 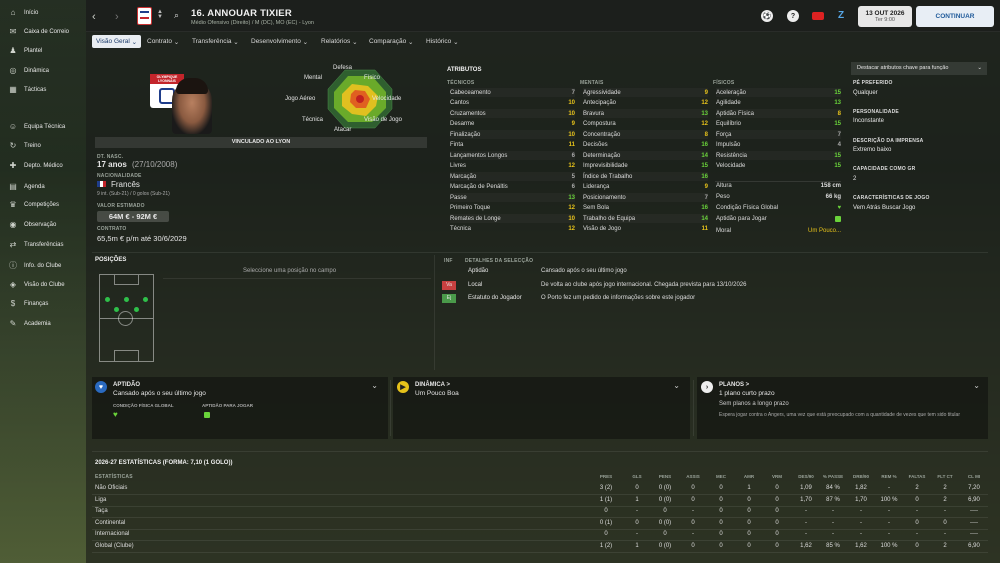 I want to click on club-switch-icon: ▲ ▼, so click(x=160, y=14).